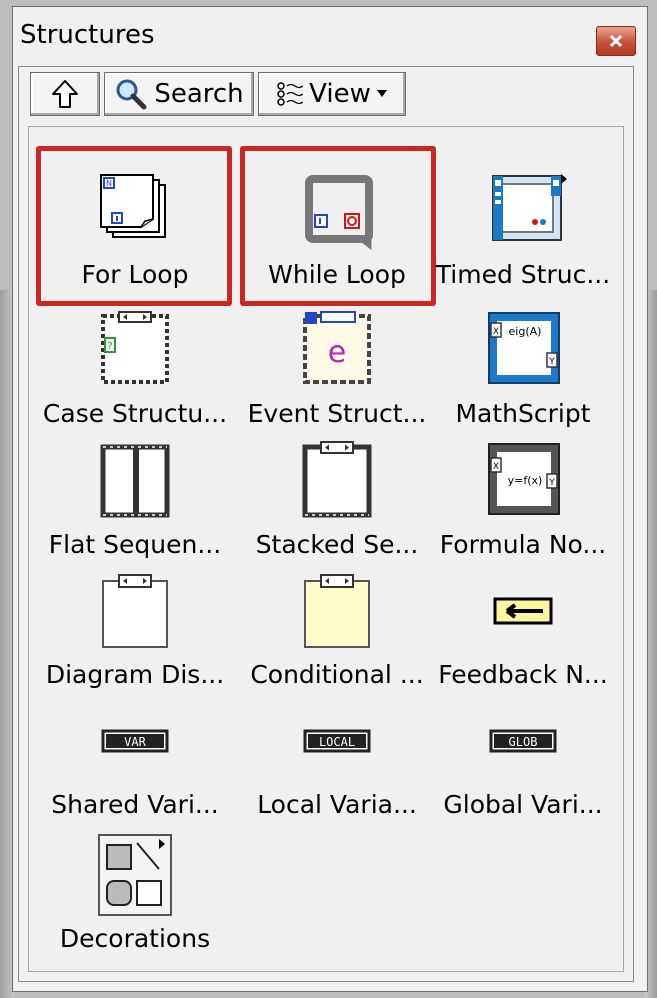 The image size is (657, 998). I want to click on view-button: View, so click(332, 94).